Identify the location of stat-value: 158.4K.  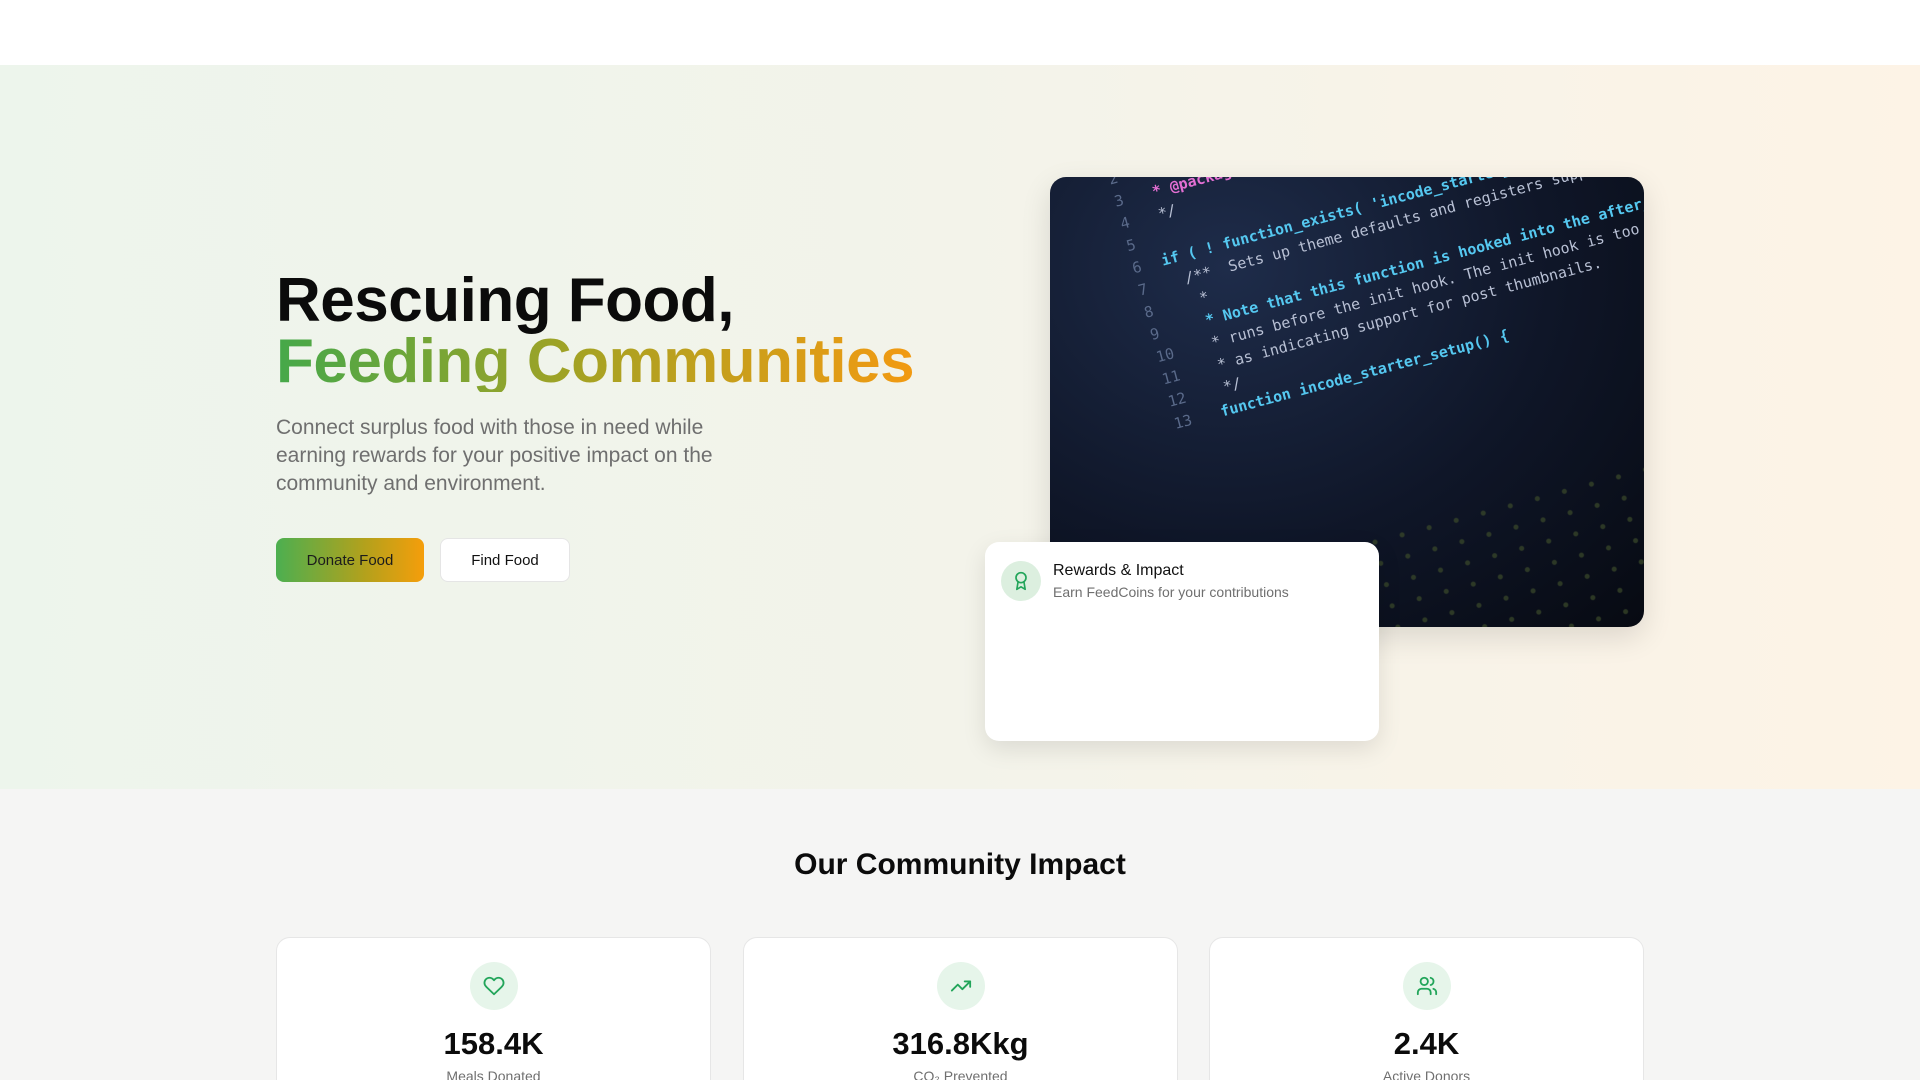
(493, 1043).